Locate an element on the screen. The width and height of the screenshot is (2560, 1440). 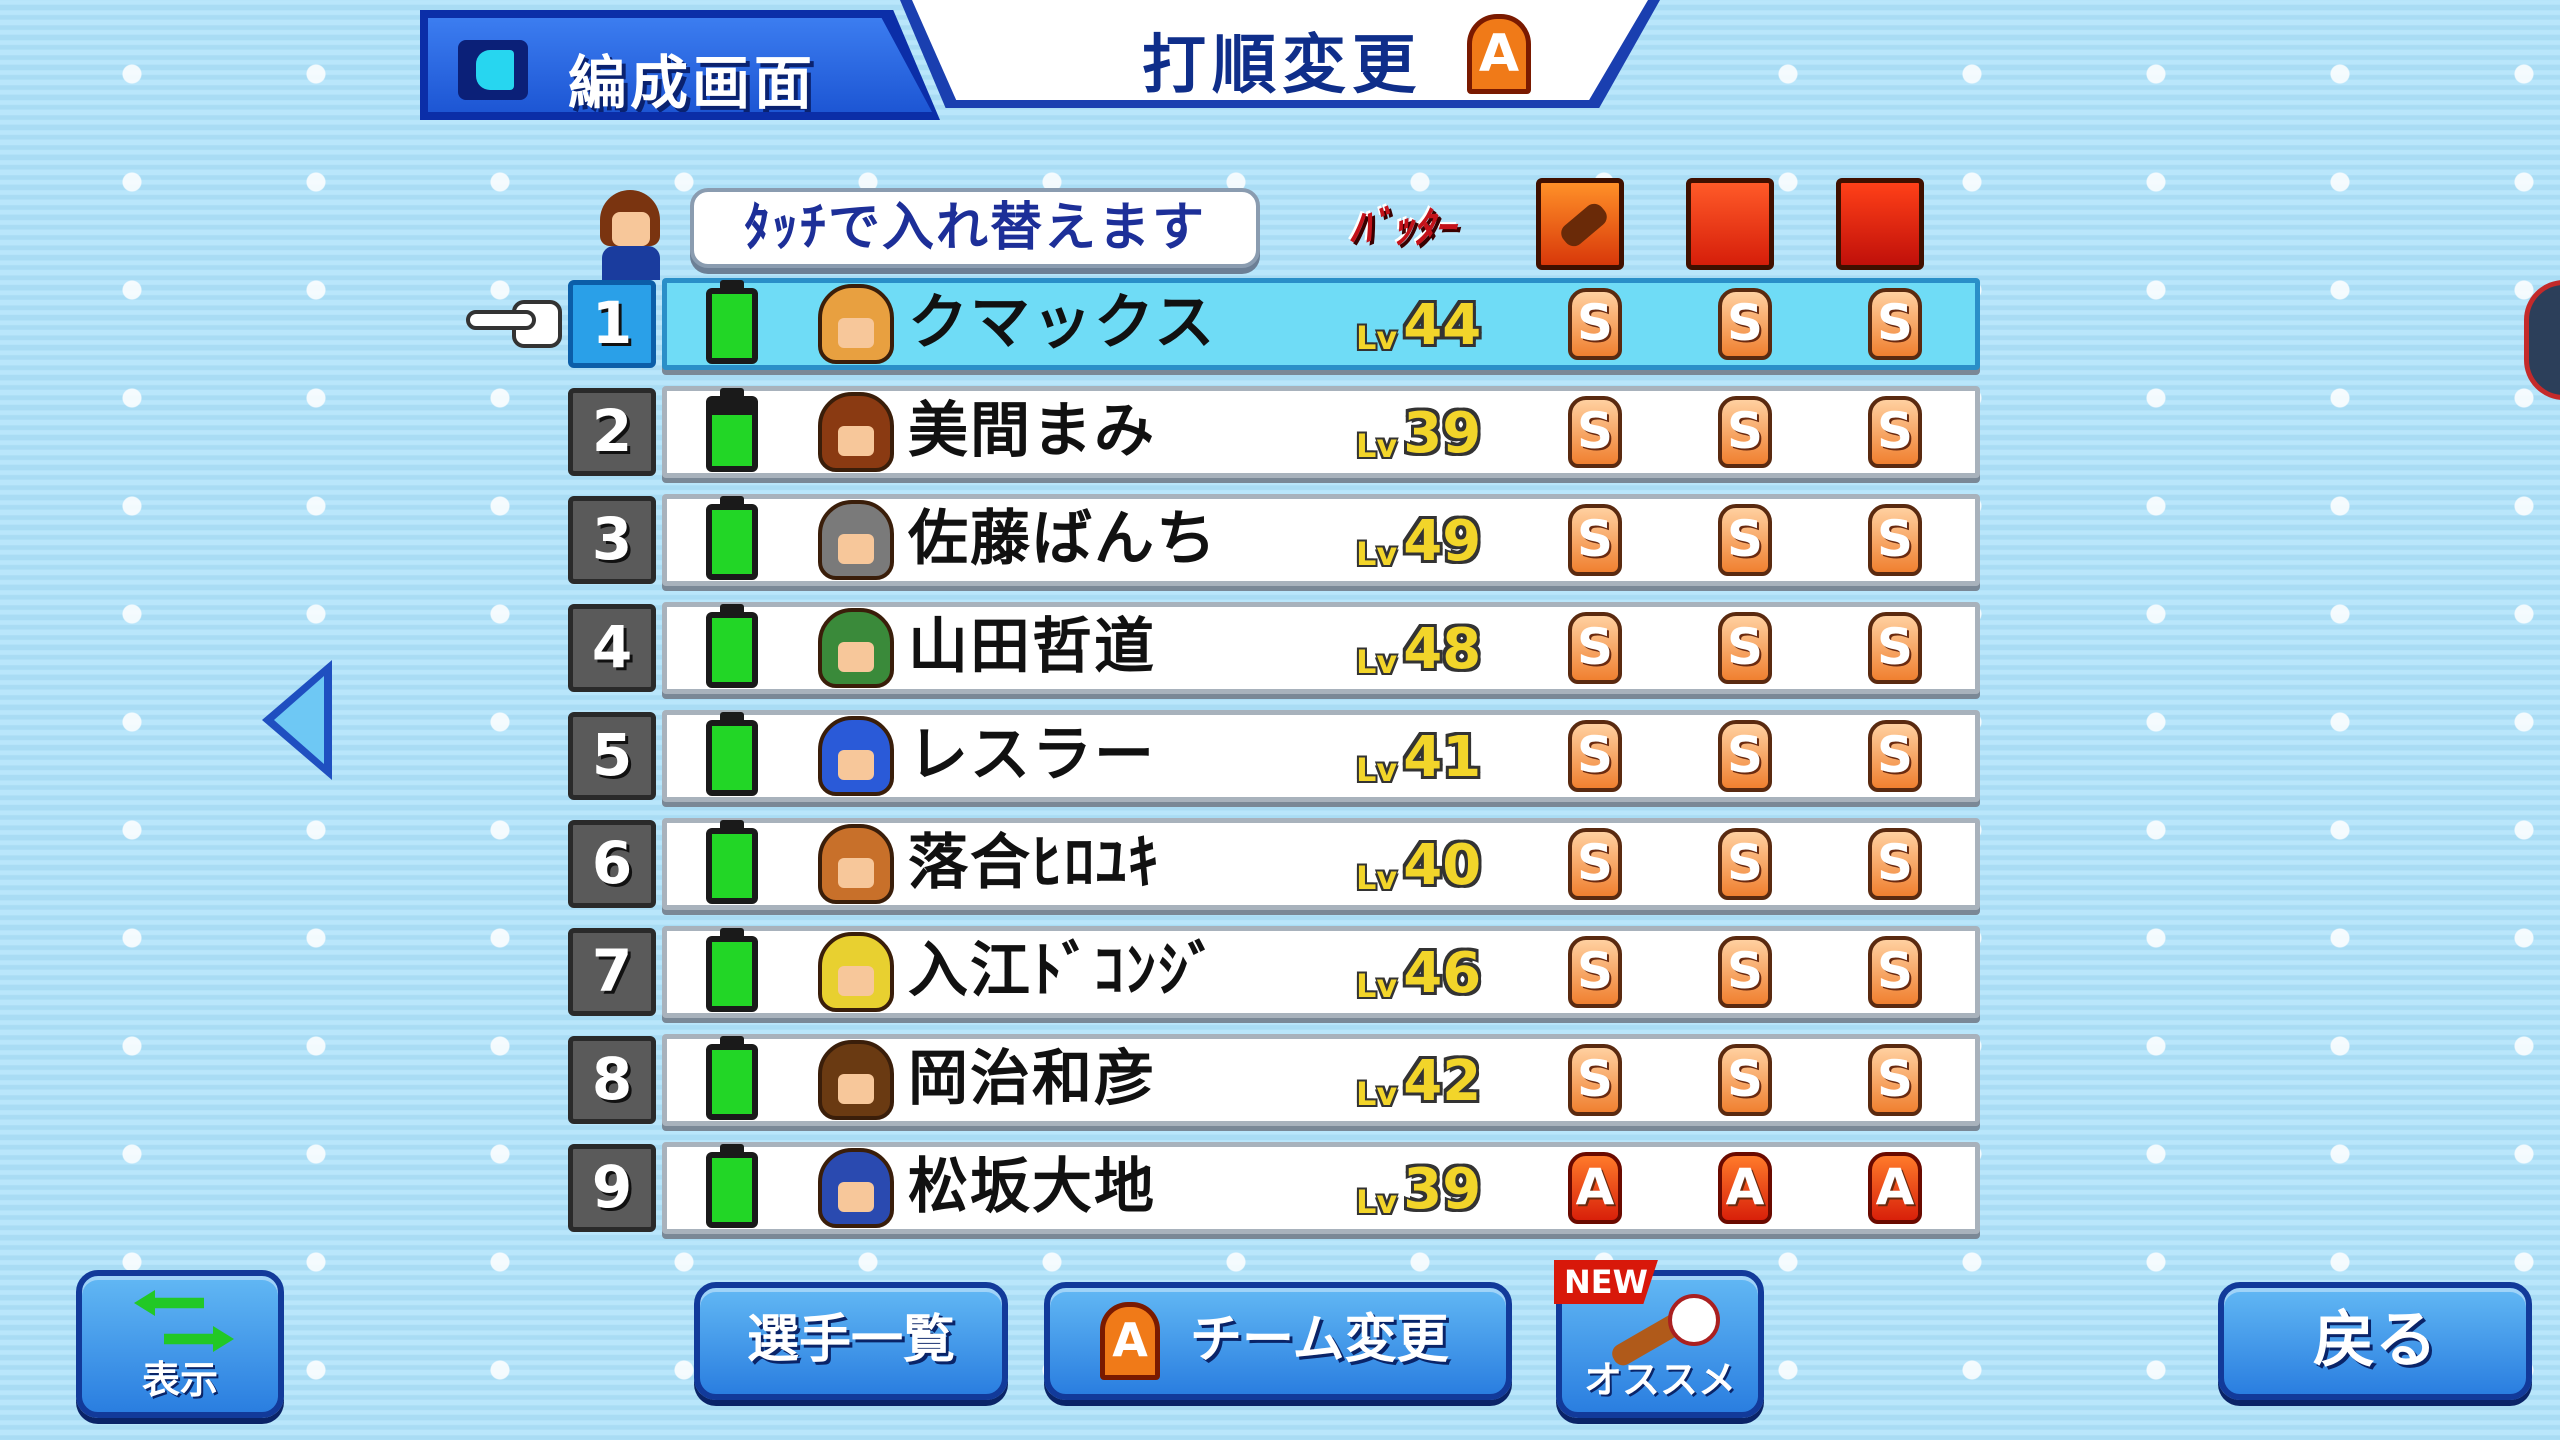
player-level: Lv 41 is located at coordinates (1418, 756).